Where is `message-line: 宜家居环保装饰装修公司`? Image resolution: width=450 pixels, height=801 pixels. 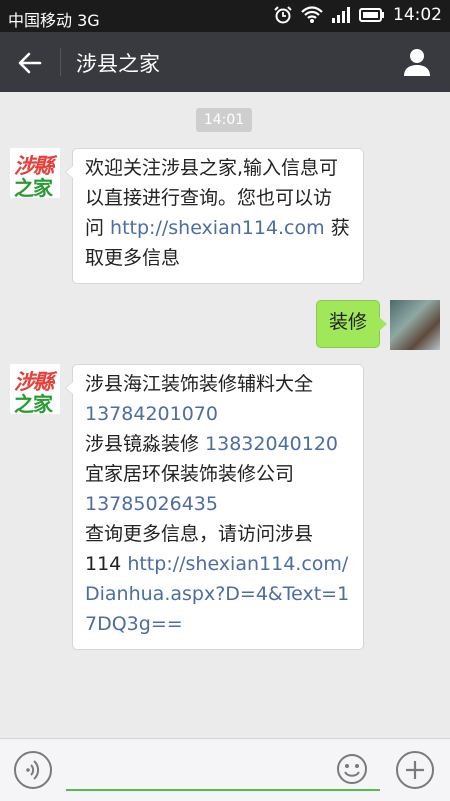 message-line: 宜家居环保装饰装修公司 is located at coordinates (190, 474).